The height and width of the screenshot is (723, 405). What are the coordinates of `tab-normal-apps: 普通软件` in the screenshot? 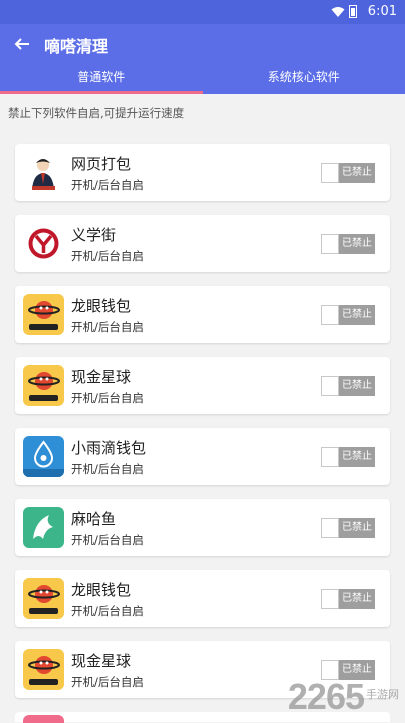 It's located at (101, 79).